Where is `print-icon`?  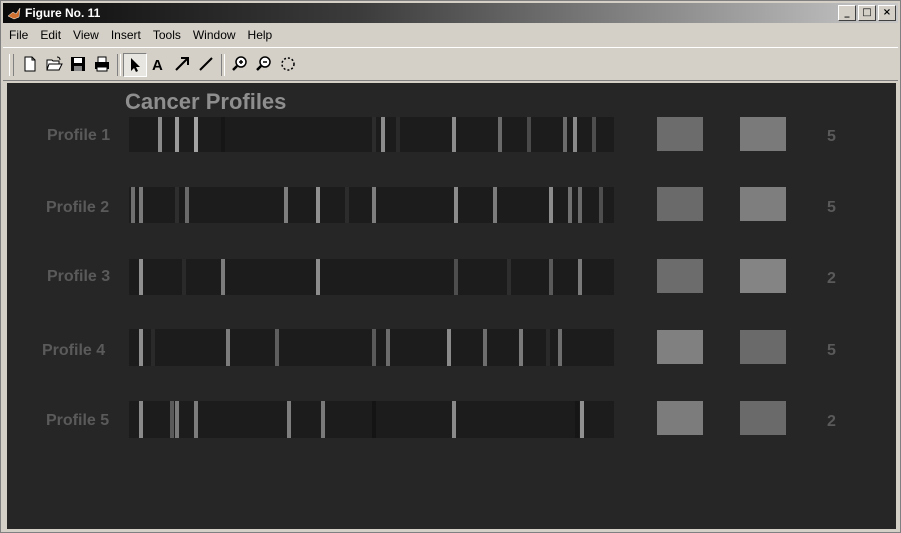 print-icon is located at coordinates (102, 64).